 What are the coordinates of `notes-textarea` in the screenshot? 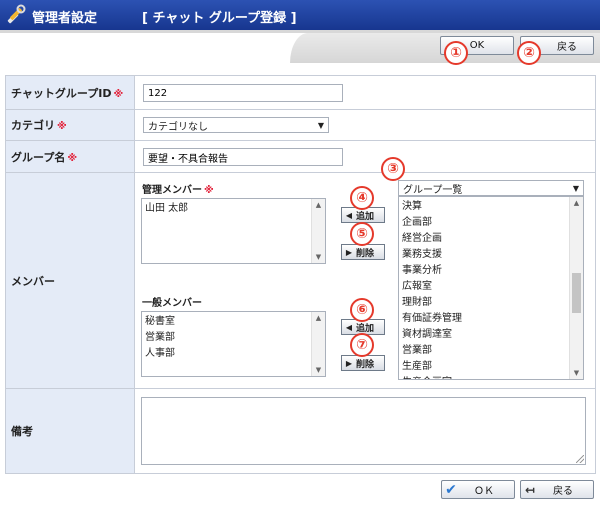 It's located at (363, 431).